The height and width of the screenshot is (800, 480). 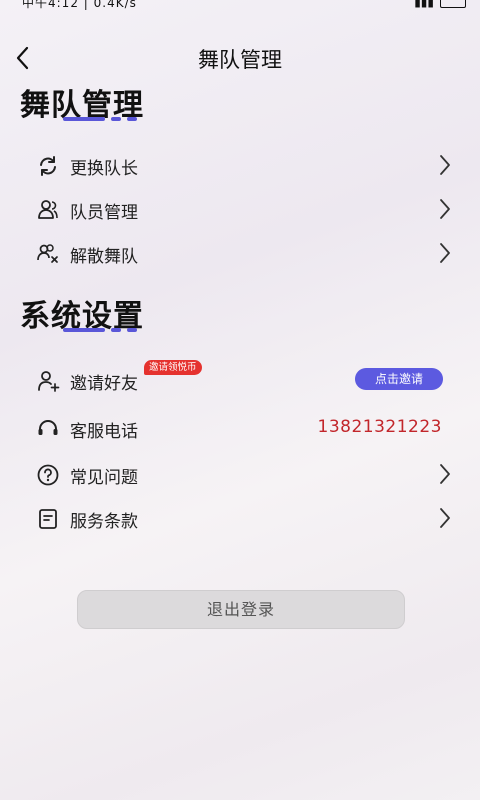 I want to click on member-management-label: 队员管理, so click(x=104, y=213).